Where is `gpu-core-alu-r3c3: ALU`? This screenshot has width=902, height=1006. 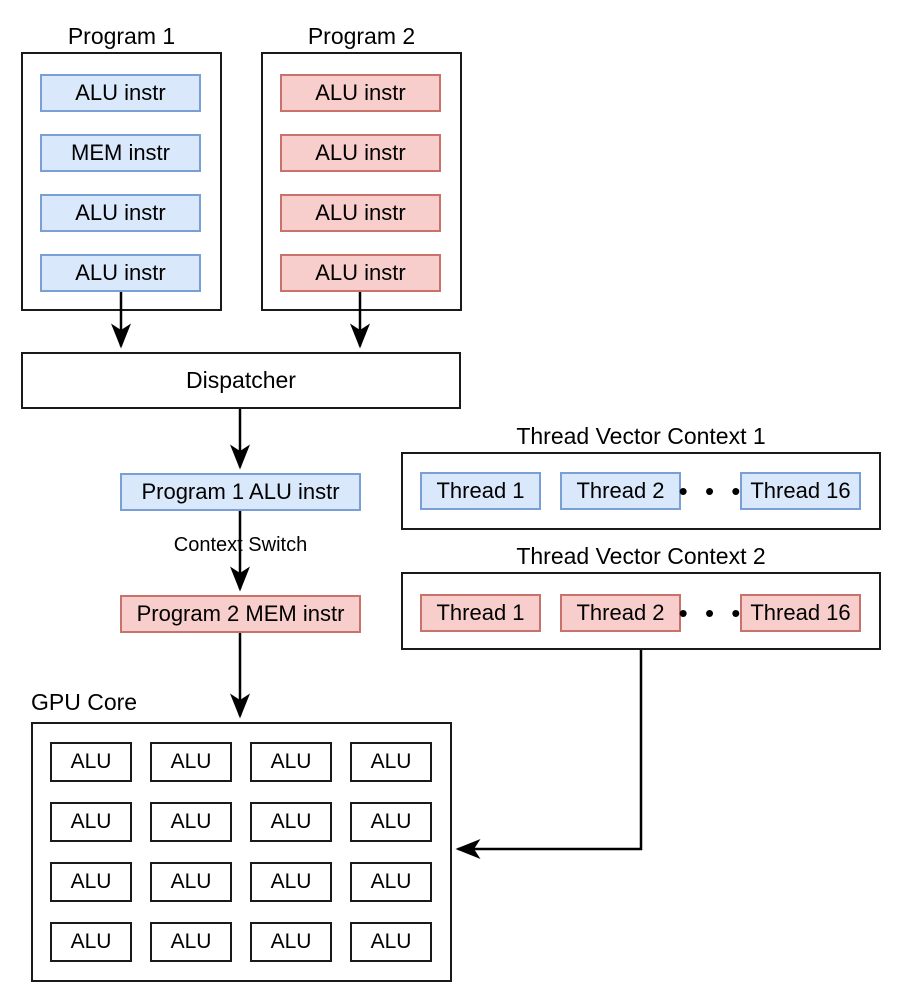
gpu-core-alu-r3c3: ALU is located at coordinates (391, 942).